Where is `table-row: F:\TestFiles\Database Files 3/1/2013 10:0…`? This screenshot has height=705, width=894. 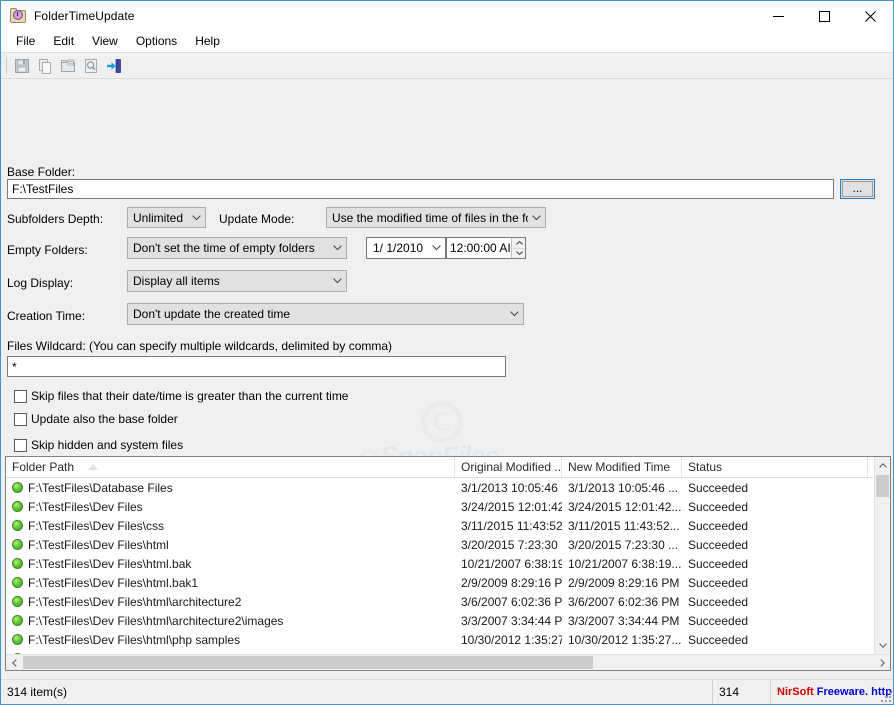
table-row: F:\TestFiles\Database Files 3/1/2013 10:0… is located at coordinates (448, 487).